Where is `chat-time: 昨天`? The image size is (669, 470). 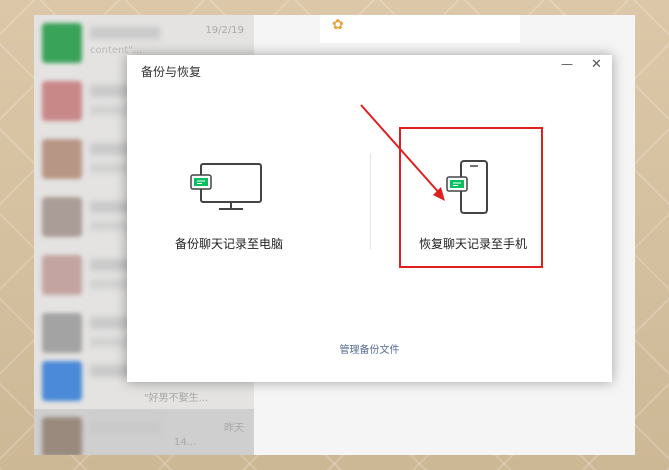
chat-time: 昨天 is located at coordinates (234, 428).